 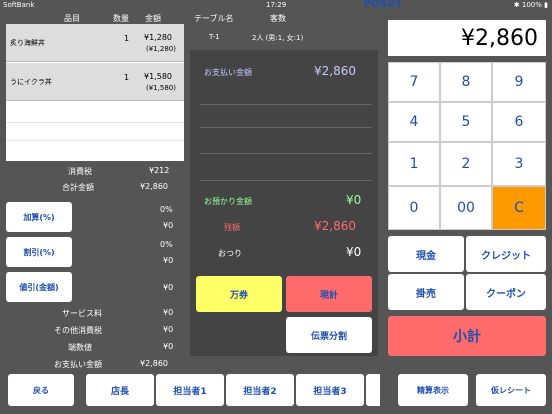 What do you see at coordinates (168, 312) in the screenshot?
I see `service-value: ¥0` at bounding box center [168, 312].